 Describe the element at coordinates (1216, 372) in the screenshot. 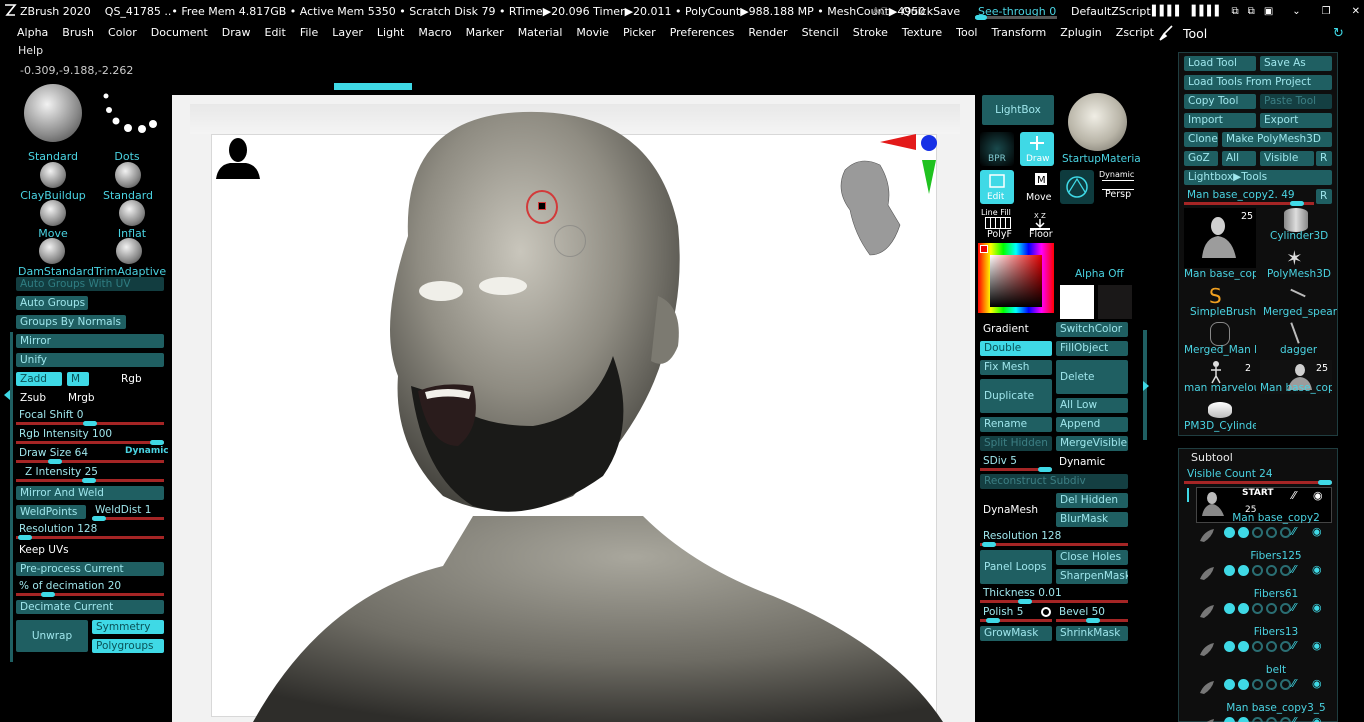

I see `man-marvelous-icon` at that location.